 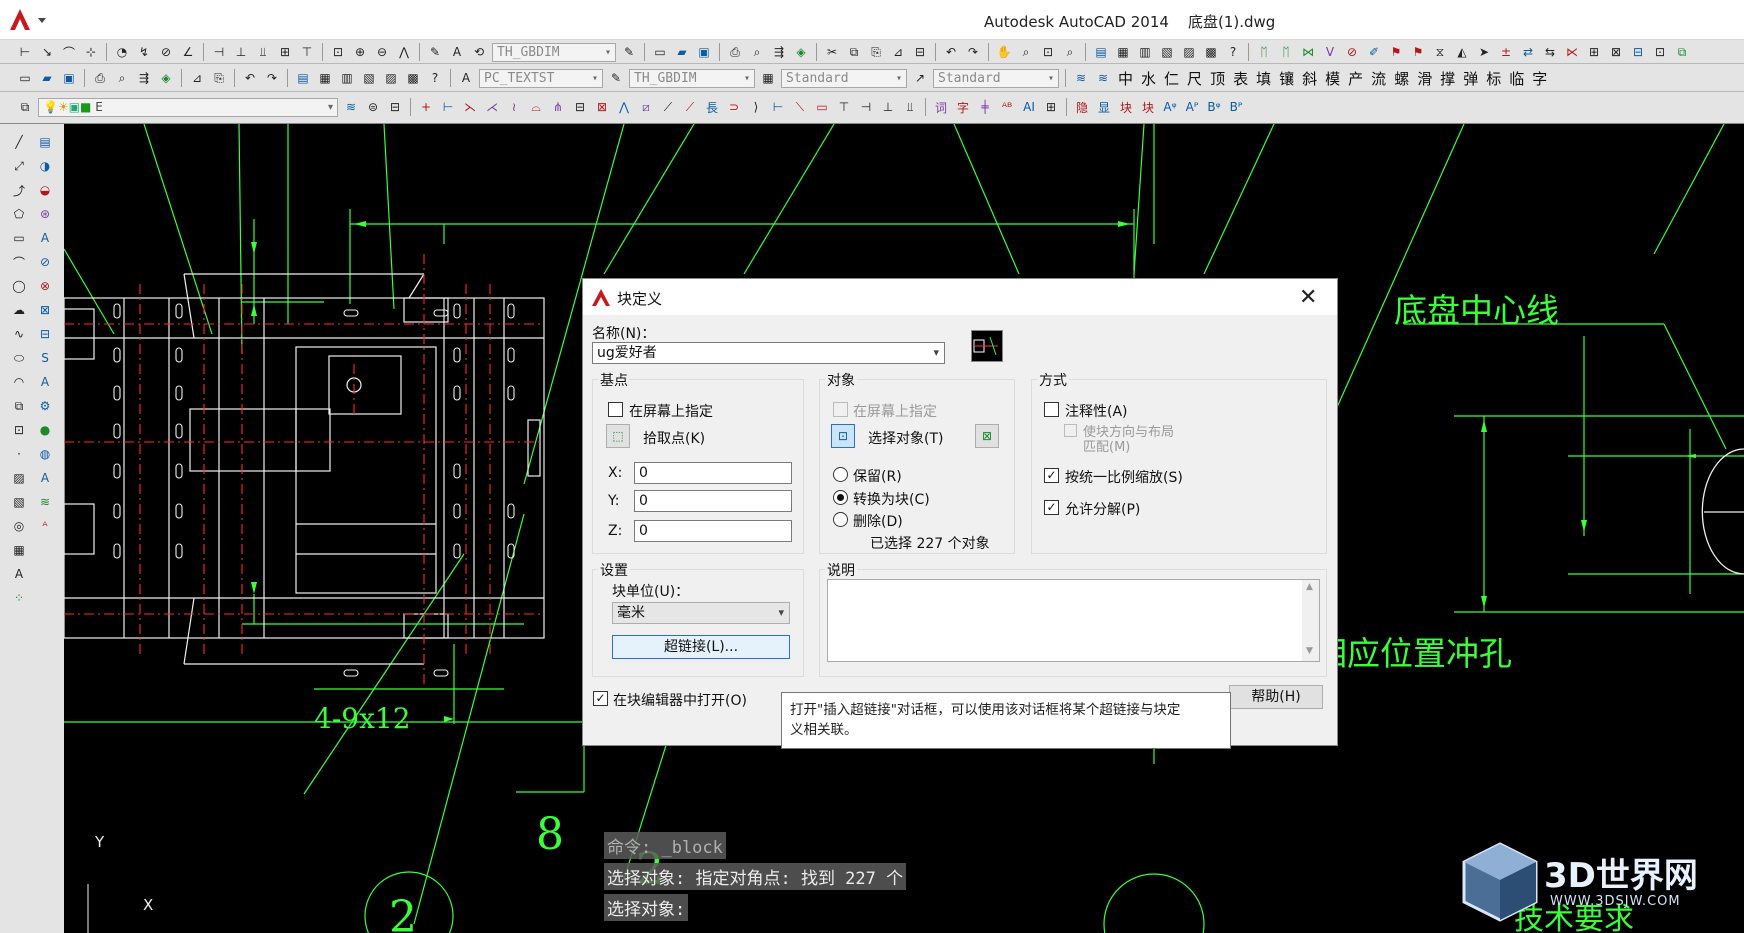 I want to click on tool-aq-icon: Aᵠ, so click(x=1170, y=107).